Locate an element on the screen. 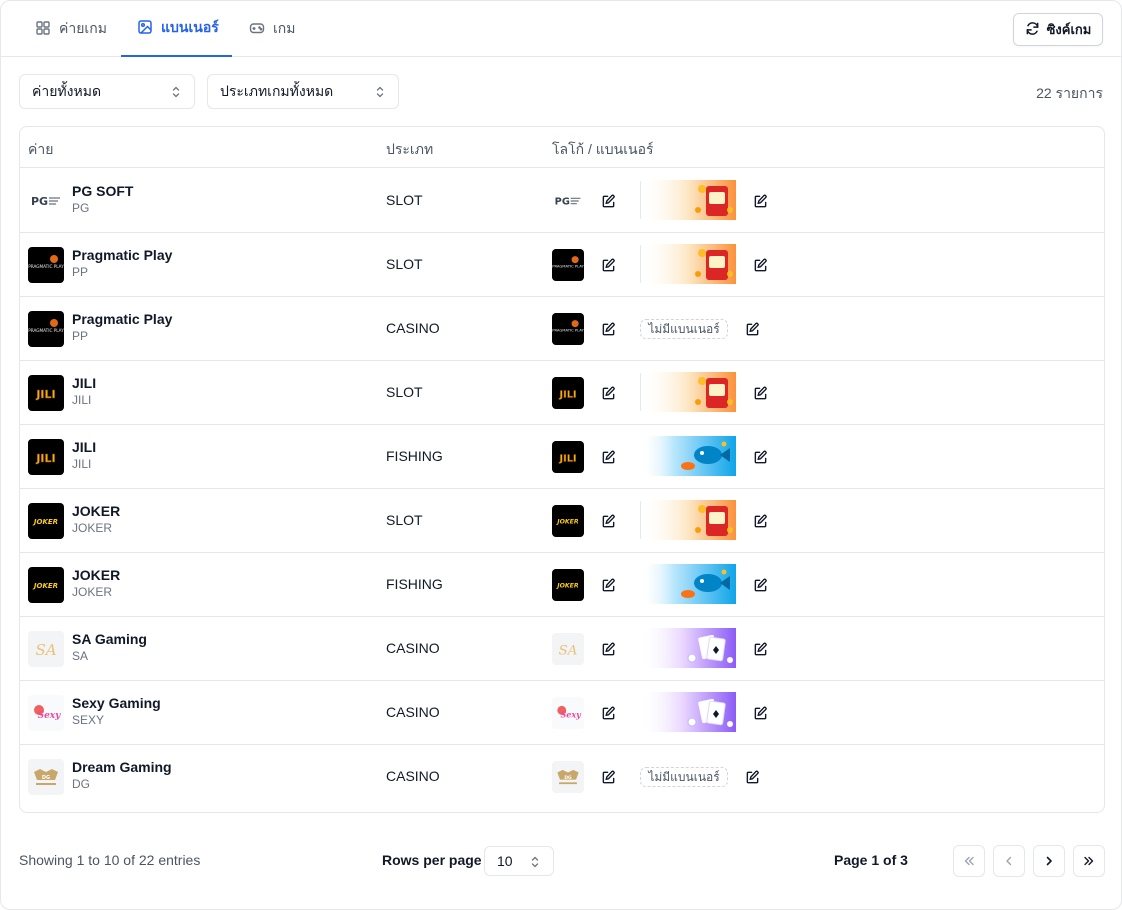 This screenshot has height=910, width=1122. next-page-button is located at coordinates (1049, 861).